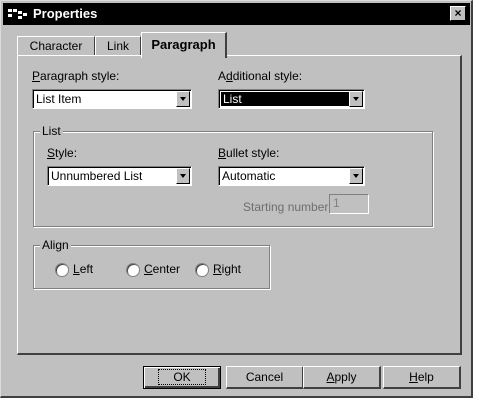 The image size is (479, 405). What do you see at coordinates (349, 204) in the screenshot?
I see `starting-number-input: 1` at bounding box center [349, 204].